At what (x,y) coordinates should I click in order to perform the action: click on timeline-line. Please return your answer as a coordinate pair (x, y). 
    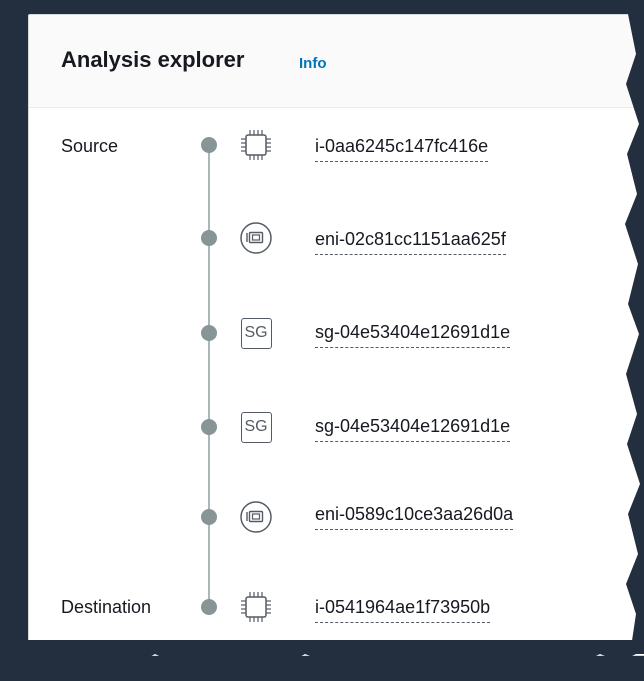
    Looking at the image, I should click on (209, 378).